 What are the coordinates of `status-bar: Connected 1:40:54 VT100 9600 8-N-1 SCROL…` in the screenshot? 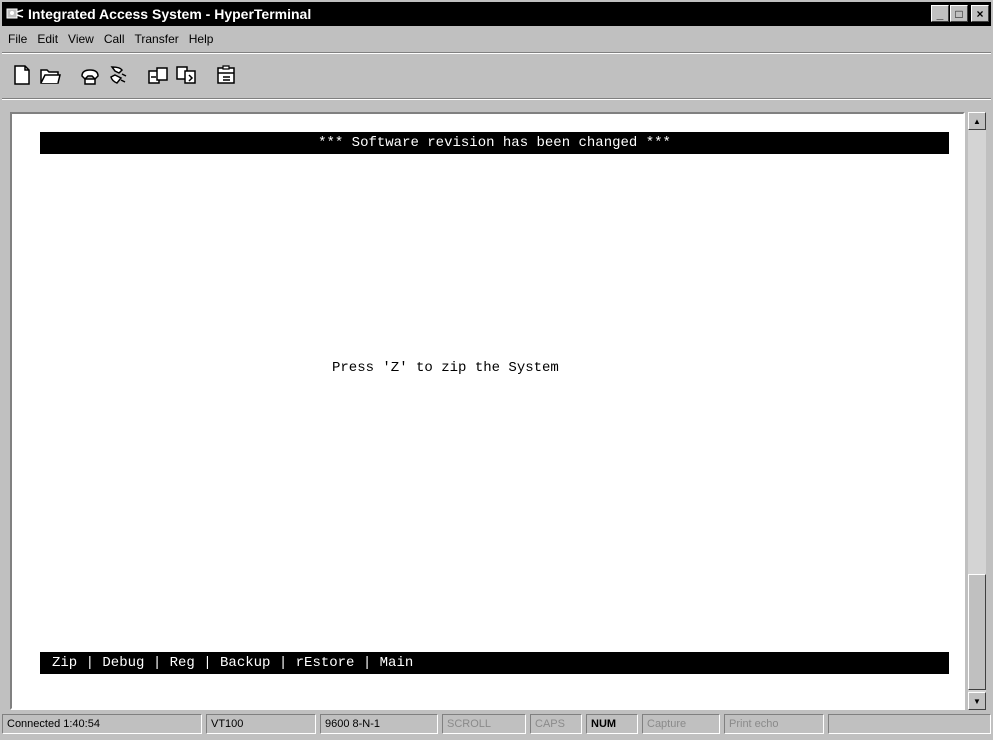 It's located at (496, 724).